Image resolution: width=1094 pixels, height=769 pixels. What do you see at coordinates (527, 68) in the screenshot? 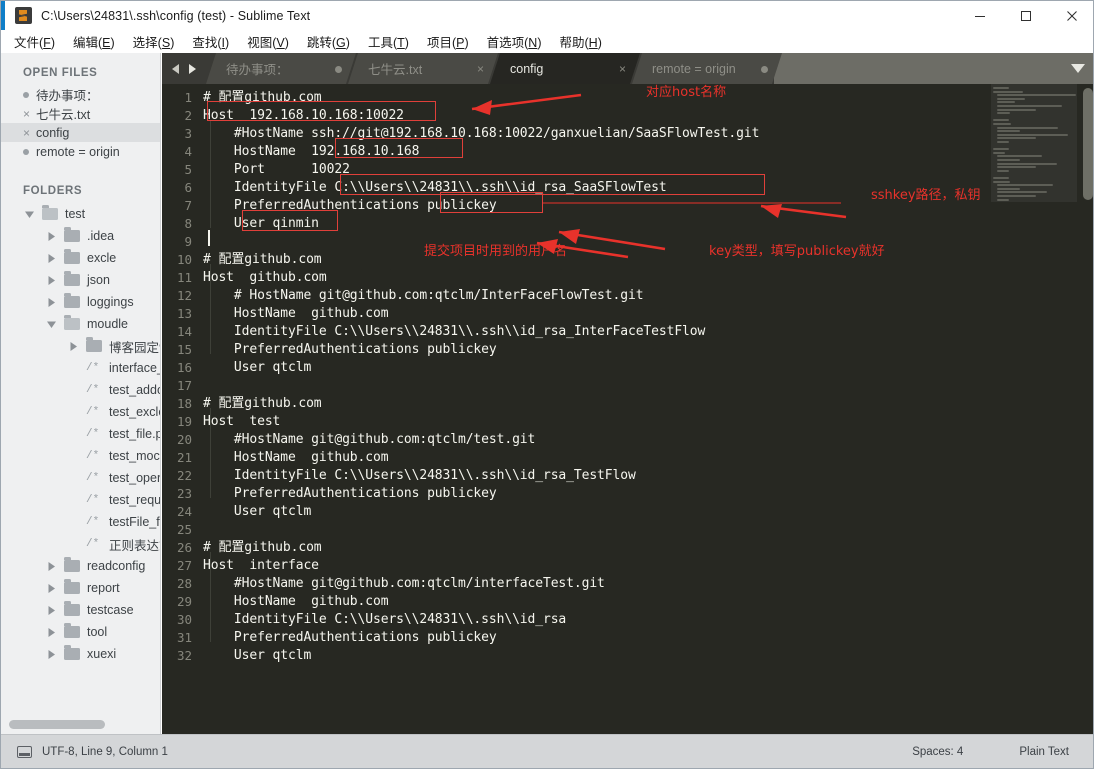
I see `tab-label: config` at bounding box center [527, 68].